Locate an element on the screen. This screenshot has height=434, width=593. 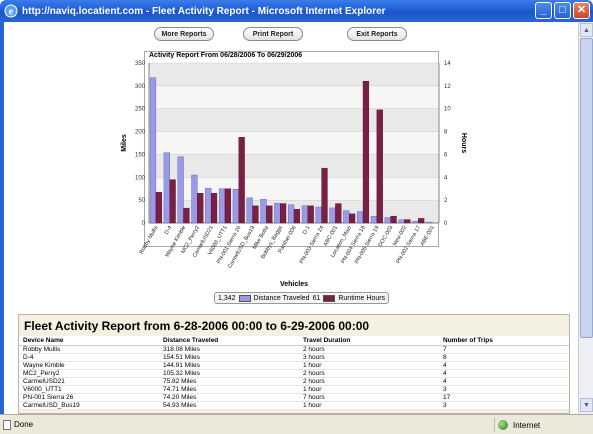
svg-text: e is located at coordinates (11, 12).